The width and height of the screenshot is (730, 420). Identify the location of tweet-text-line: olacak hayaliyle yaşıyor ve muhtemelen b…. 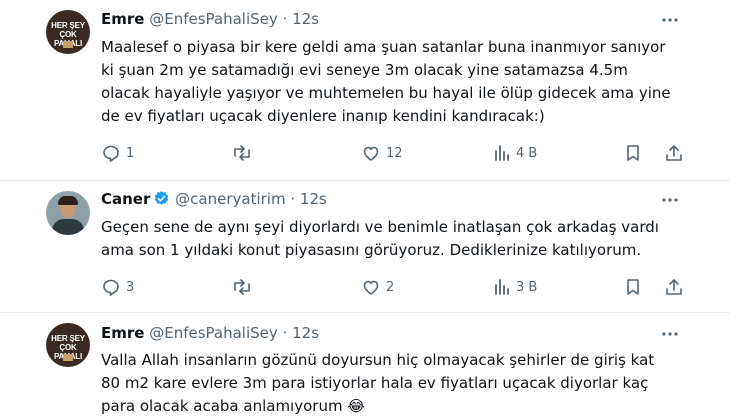
(386, 93).